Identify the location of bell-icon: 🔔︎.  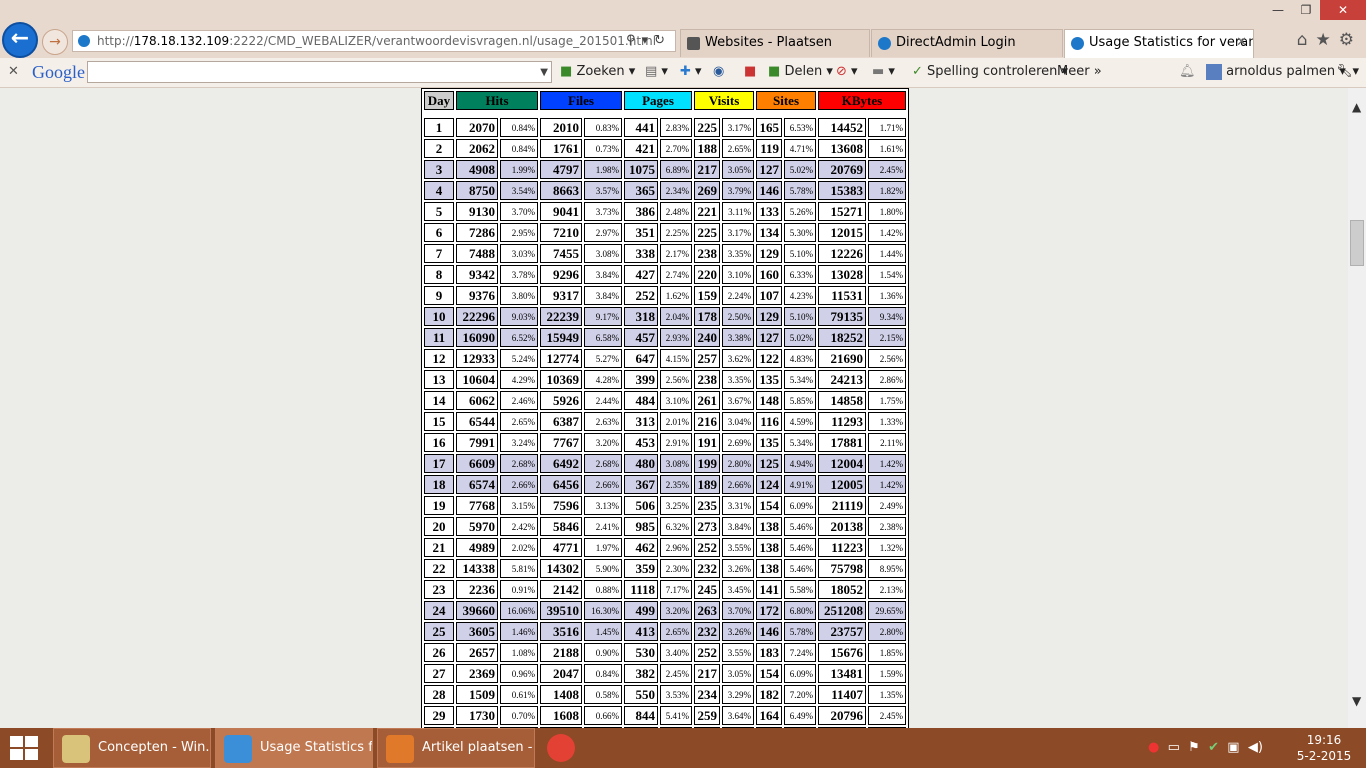
(1187, 72).